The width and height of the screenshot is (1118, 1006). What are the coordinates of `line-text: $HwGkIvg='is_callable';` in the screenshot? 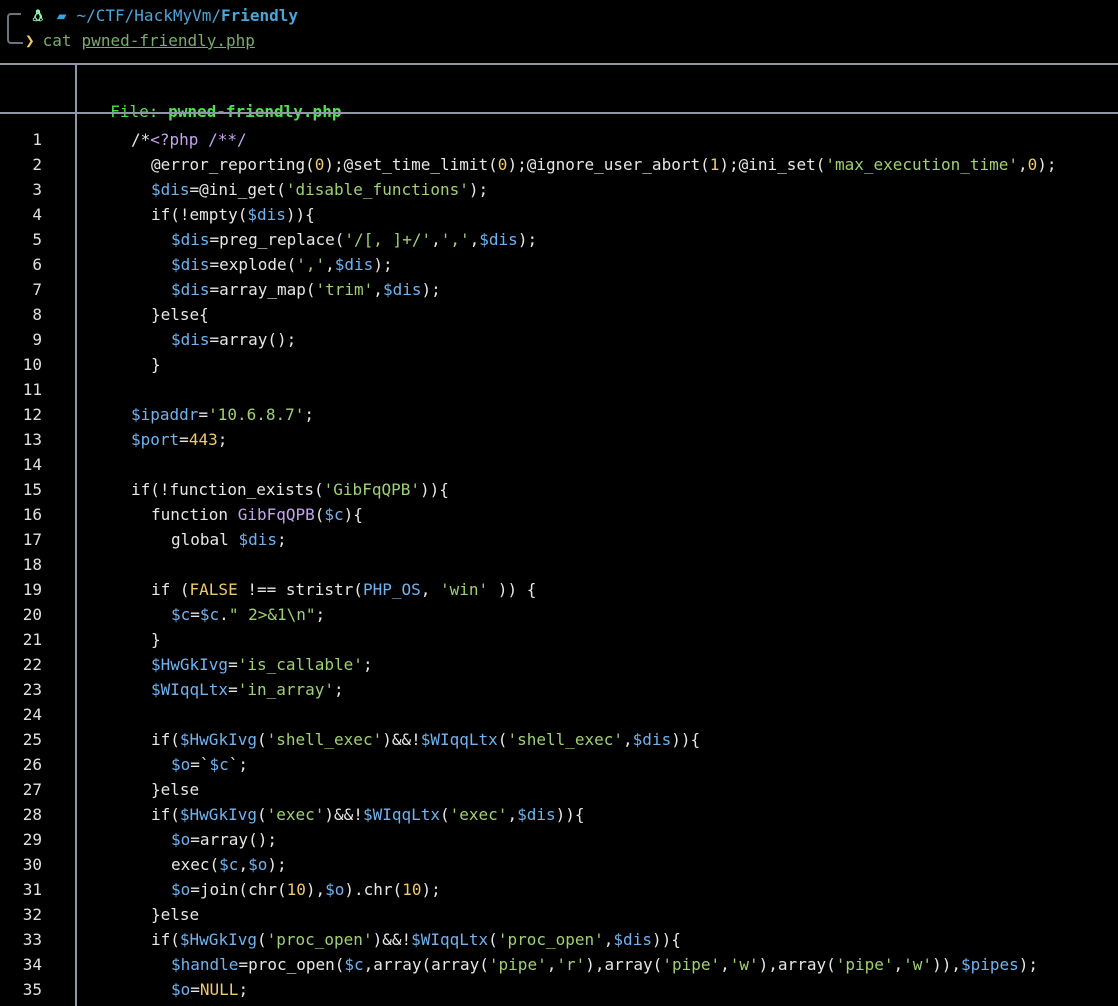 It's located at (262, 664).